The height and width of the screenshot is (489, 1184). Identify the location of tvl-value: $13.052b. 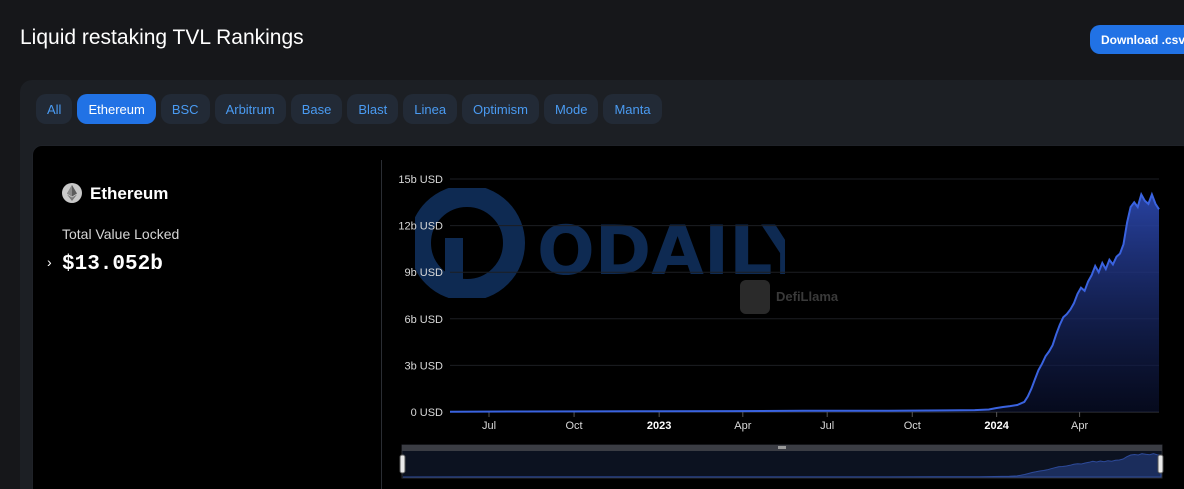
(112, 264).